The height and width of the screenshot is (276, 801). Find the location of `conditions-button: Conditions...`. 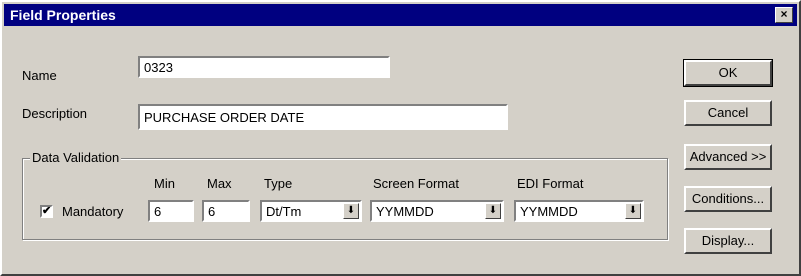

conditions-button: Conditions... is located at coordinates (728, 199).